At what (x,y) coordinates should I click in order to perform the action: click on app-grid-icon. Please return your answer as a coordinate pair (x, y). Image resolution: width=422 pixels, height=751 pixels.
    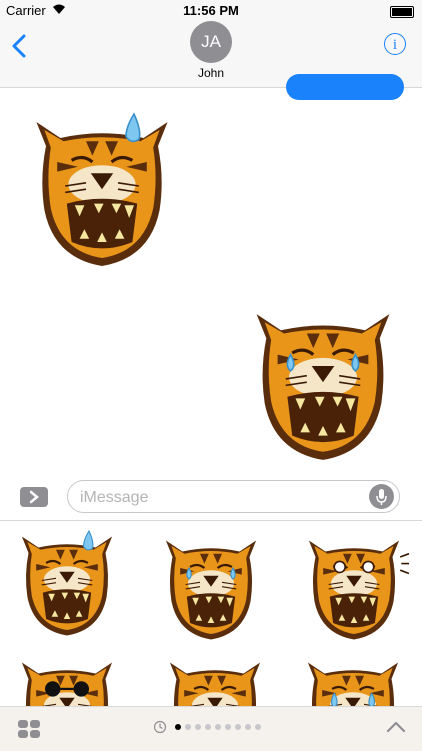
    Looking at the image, I should click on (29, 729).